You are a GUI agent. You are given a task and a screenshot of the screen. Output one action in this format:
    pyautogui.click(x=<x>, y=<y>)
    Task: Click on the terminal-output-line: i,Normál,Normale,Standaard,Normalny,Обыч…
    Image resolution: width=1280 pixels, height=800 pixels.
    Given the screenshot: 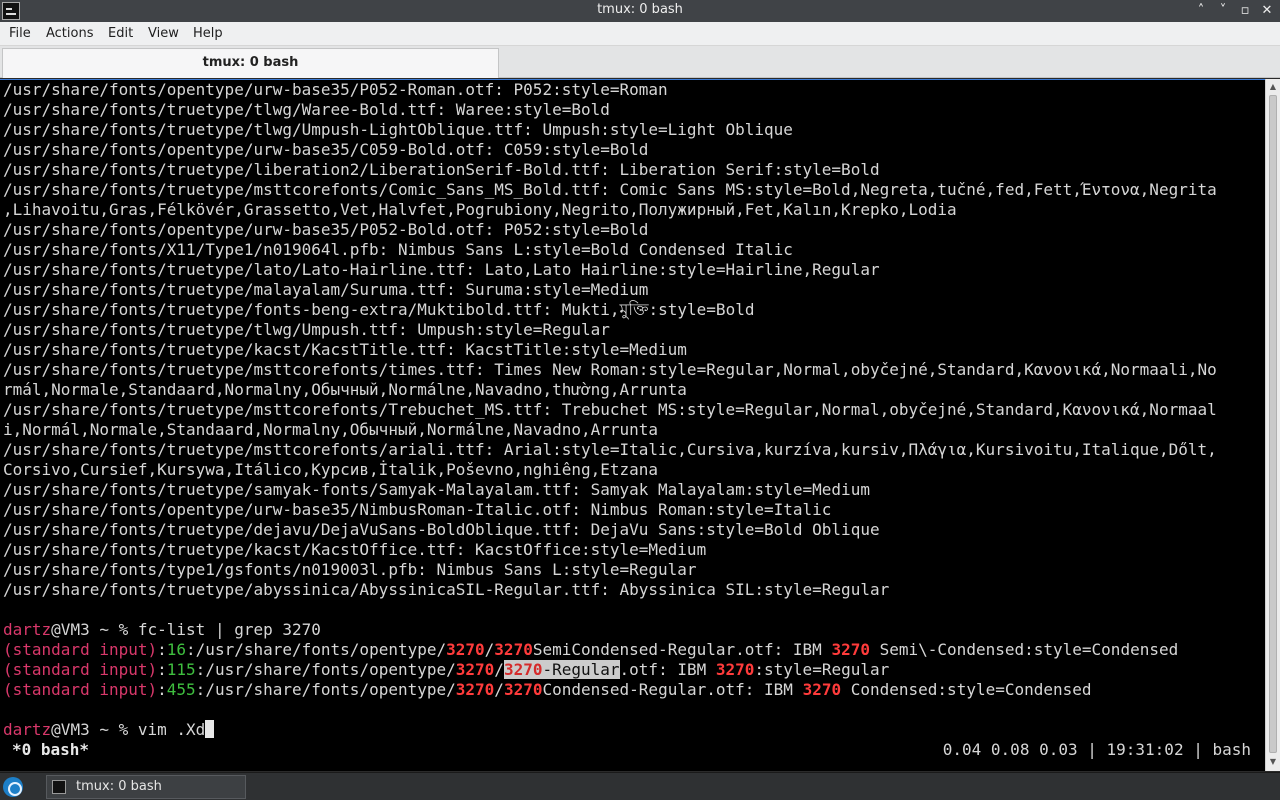 What is the action you would take?
    pyautogui.click(x=331, y=429)
    